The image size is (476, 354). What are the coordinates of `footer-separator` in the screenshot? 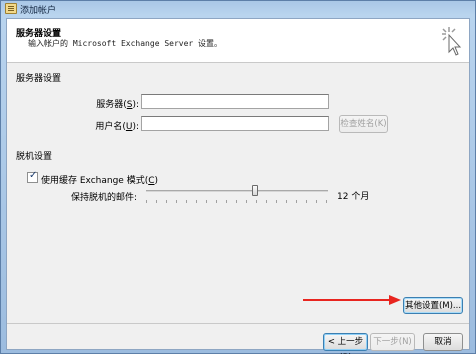 It's located at (238, 323).